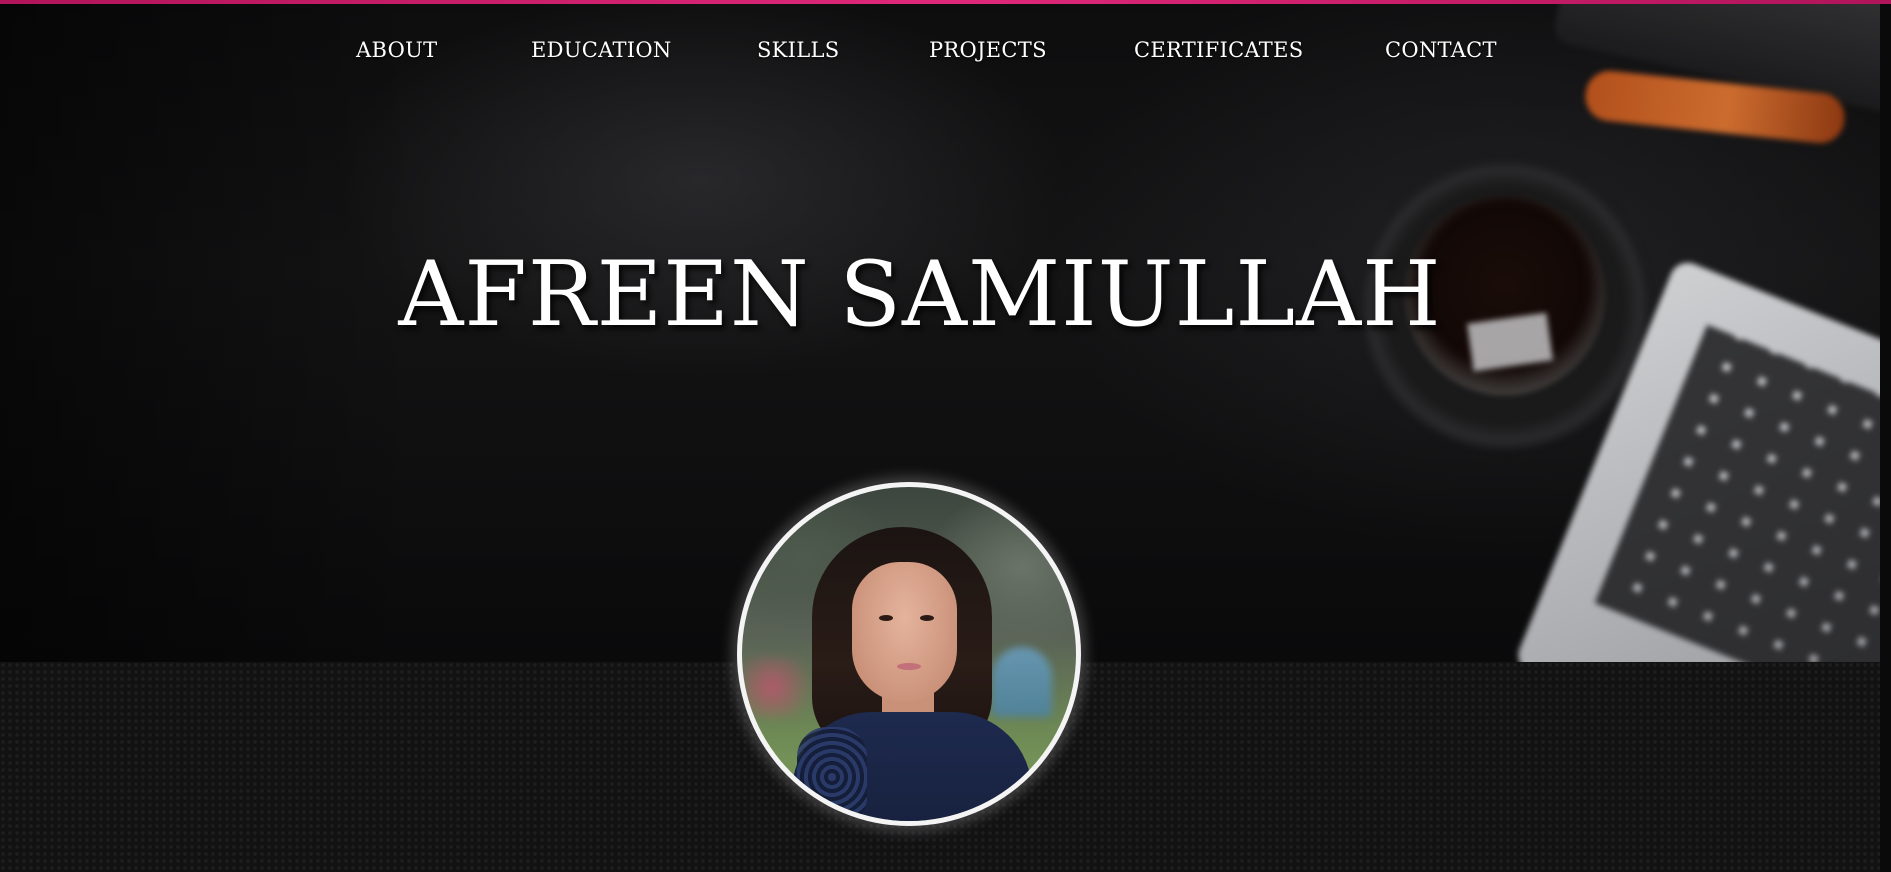  I want to click on photo-background-flowers, so click(782, 687).